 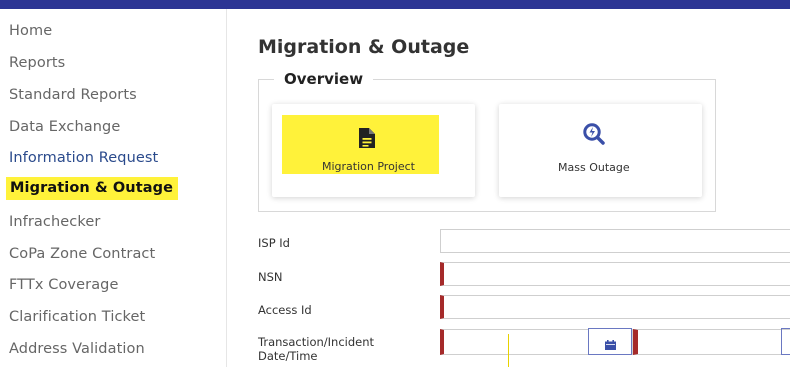 What do you see at coordinates (594, 167) in the screenshot?
I see `mass-outage-label: Mass Outage` at bounding box center [594, 167].